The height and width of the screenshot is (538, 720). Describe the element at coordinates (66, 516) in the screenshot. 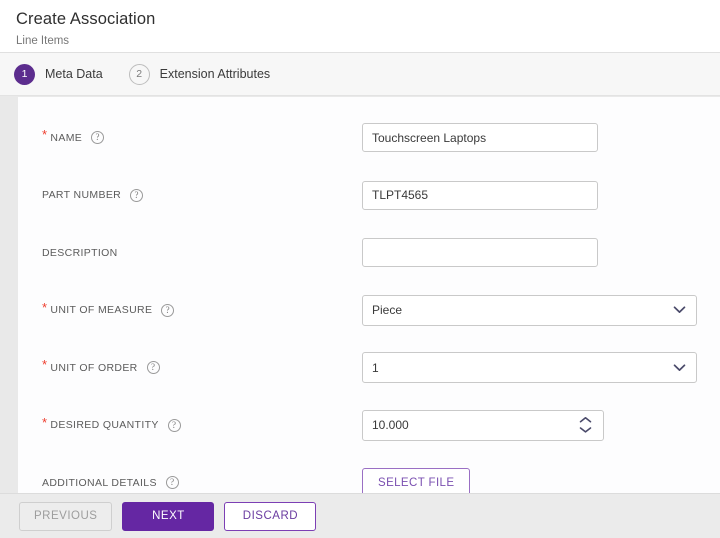

I see `previous-button: PREVIOUS` at that location.